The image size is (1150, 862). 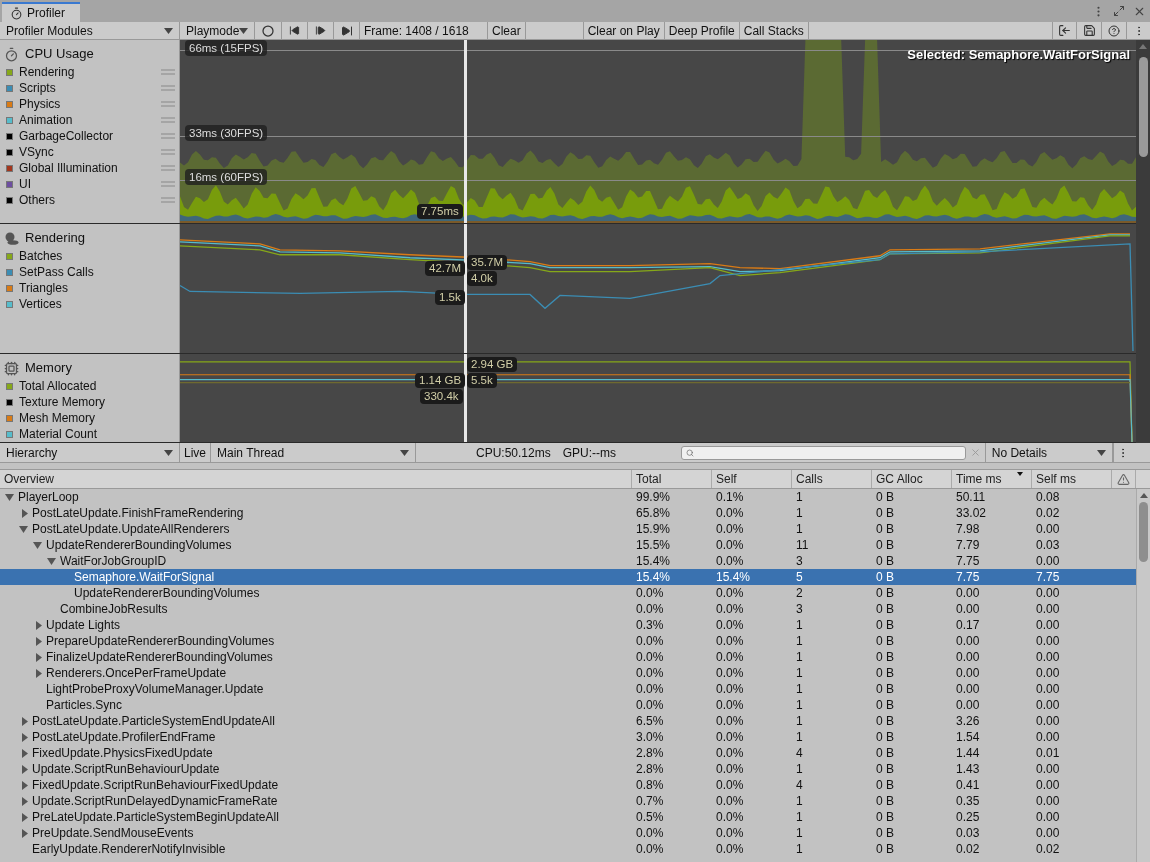 What do you see at coordinates (912, 479) in the screenshot?
I see `column-header: GC Alloc` at bounding box center [912, 479].